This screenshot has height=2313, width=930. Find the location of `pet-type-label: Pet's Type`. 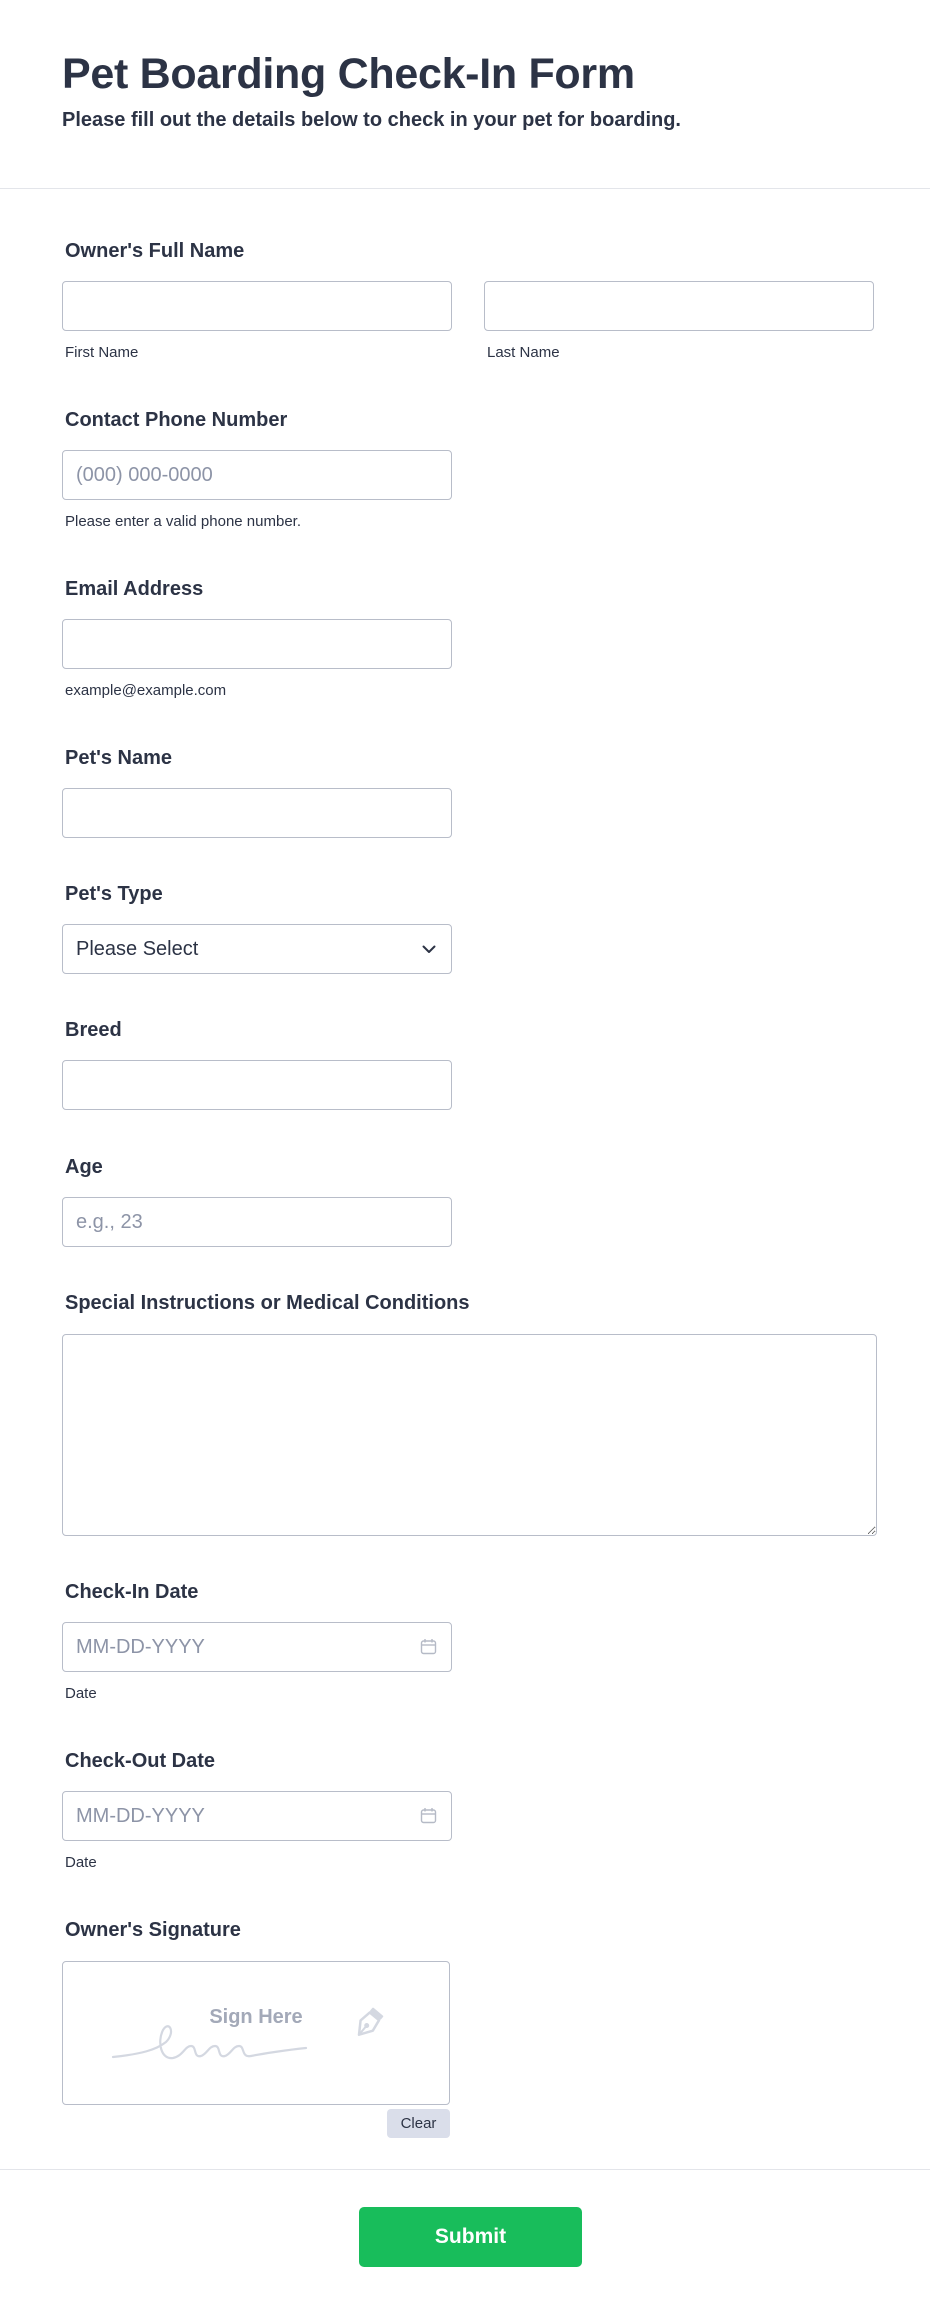

pet-type-label: Pet's Type is located at coordinates (114, 894).